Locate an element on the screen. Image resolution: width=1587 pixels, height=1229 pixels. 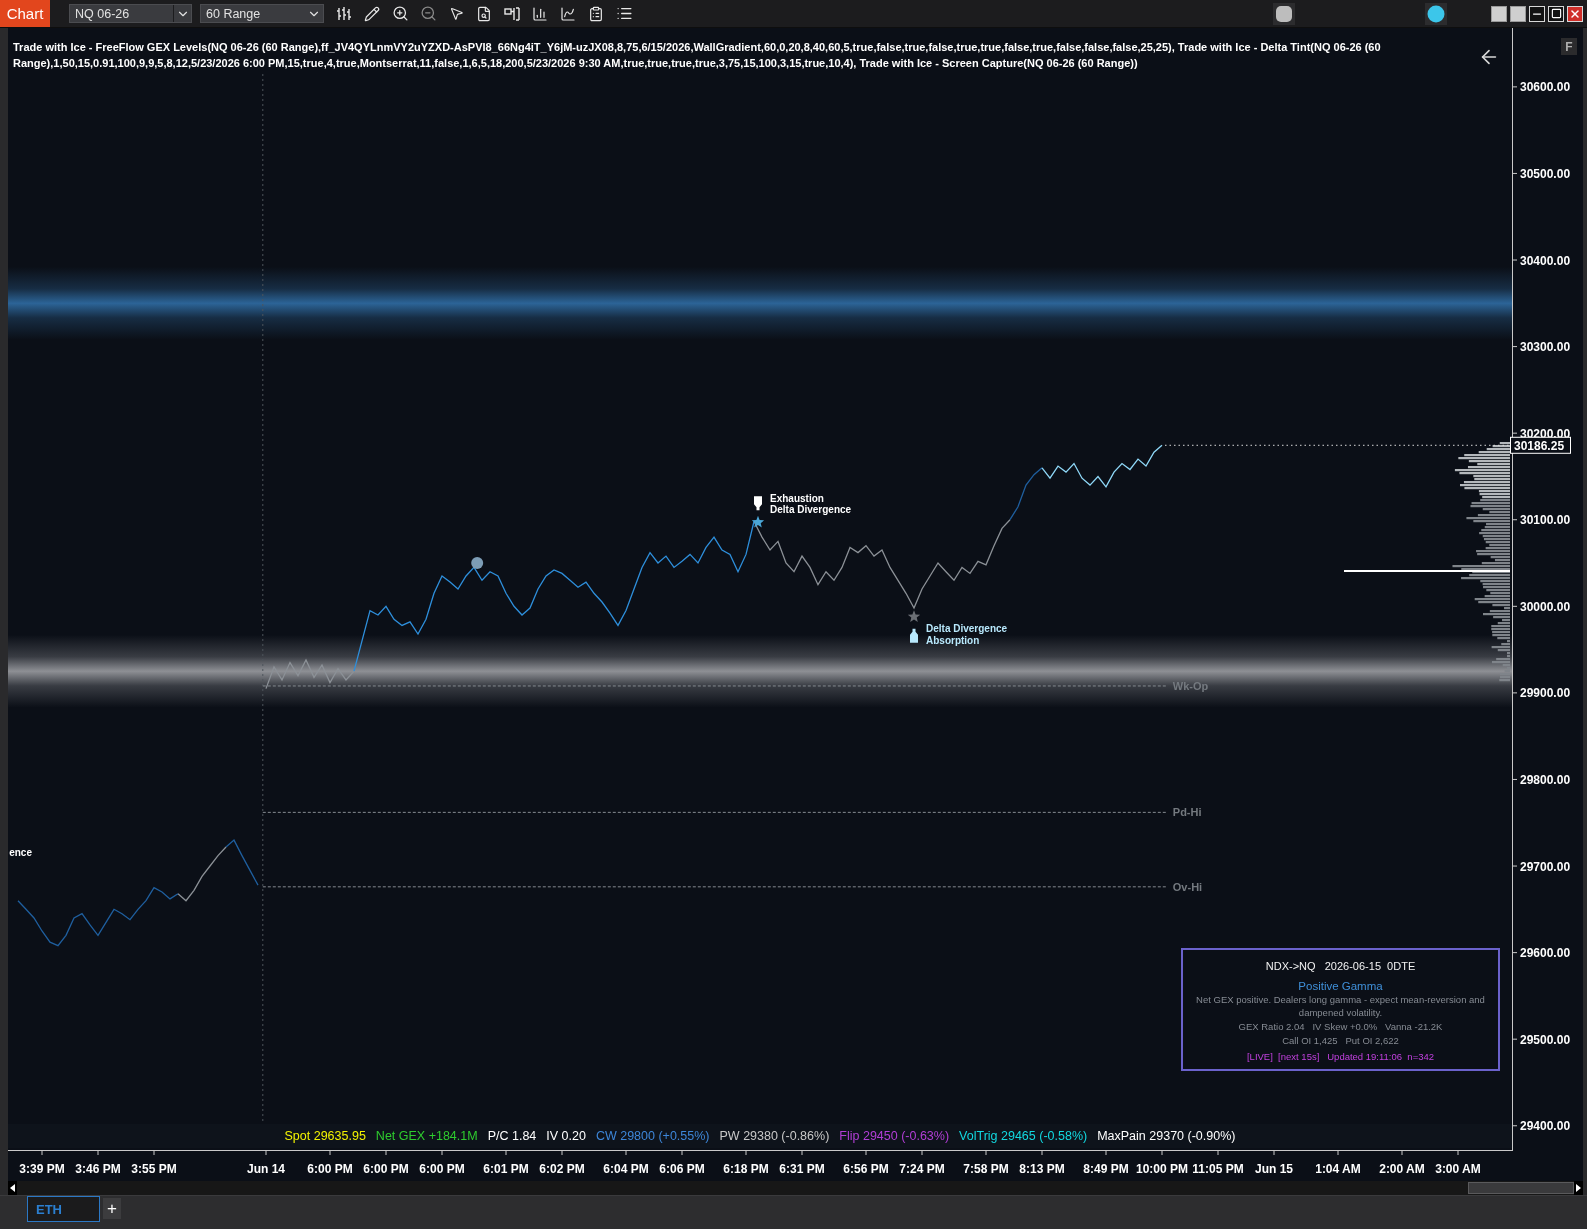
time-axis-label: 8:49 PM is located at coordinates (1106, 1169).